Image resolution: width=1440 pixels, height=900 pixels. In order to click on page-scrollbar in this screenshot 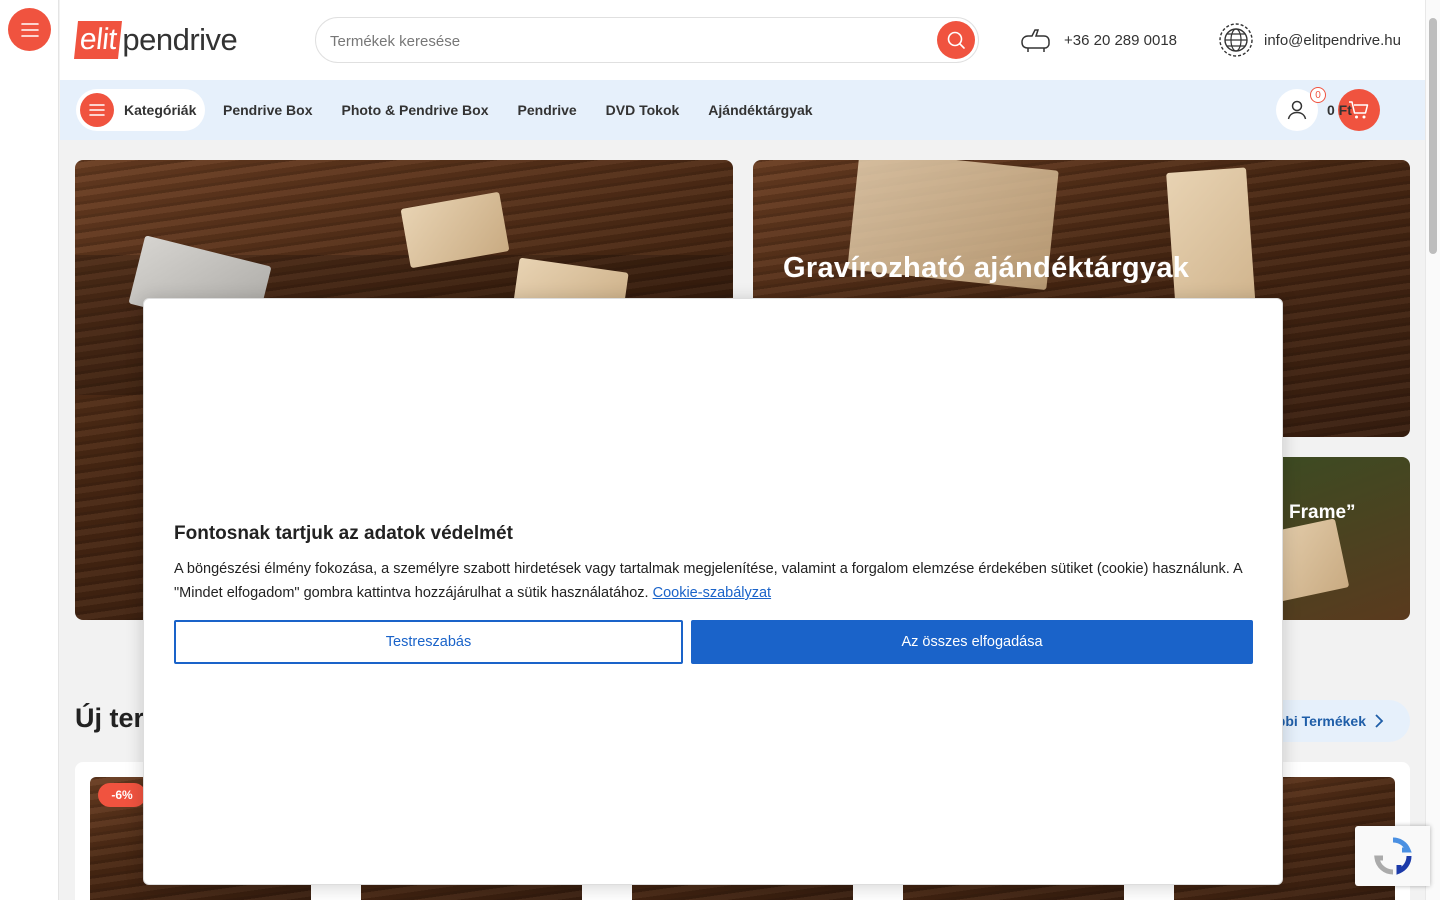, I will do `click(1432, 450)`.